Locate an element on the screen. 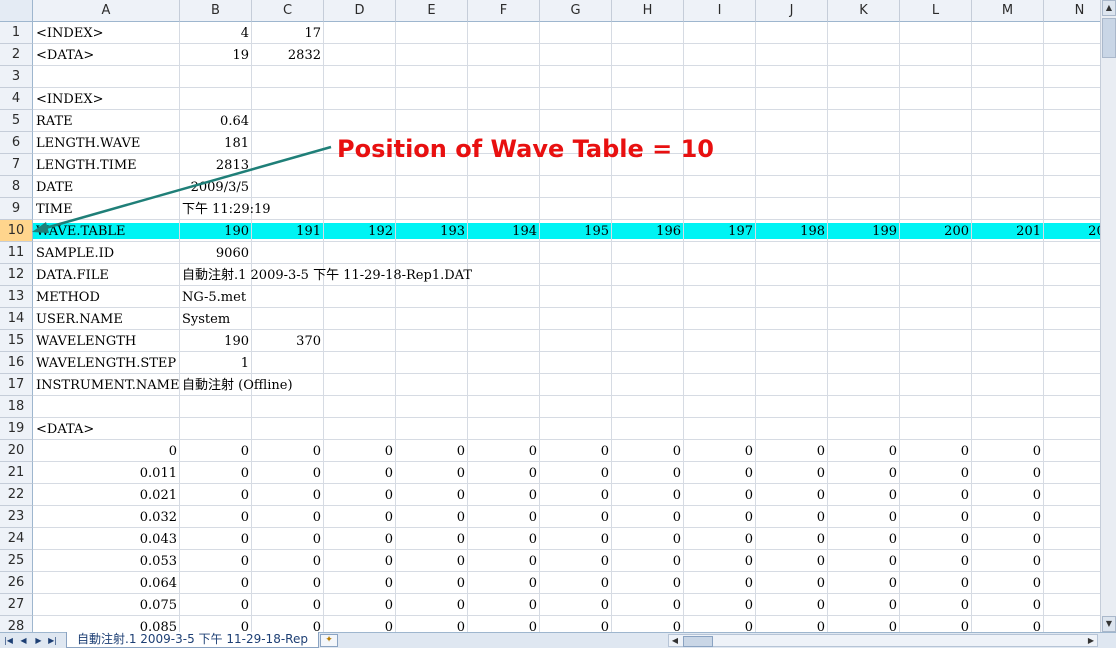 The image size is (1116, 648). row-header-11: 11 is located at coordinates (16, 253).